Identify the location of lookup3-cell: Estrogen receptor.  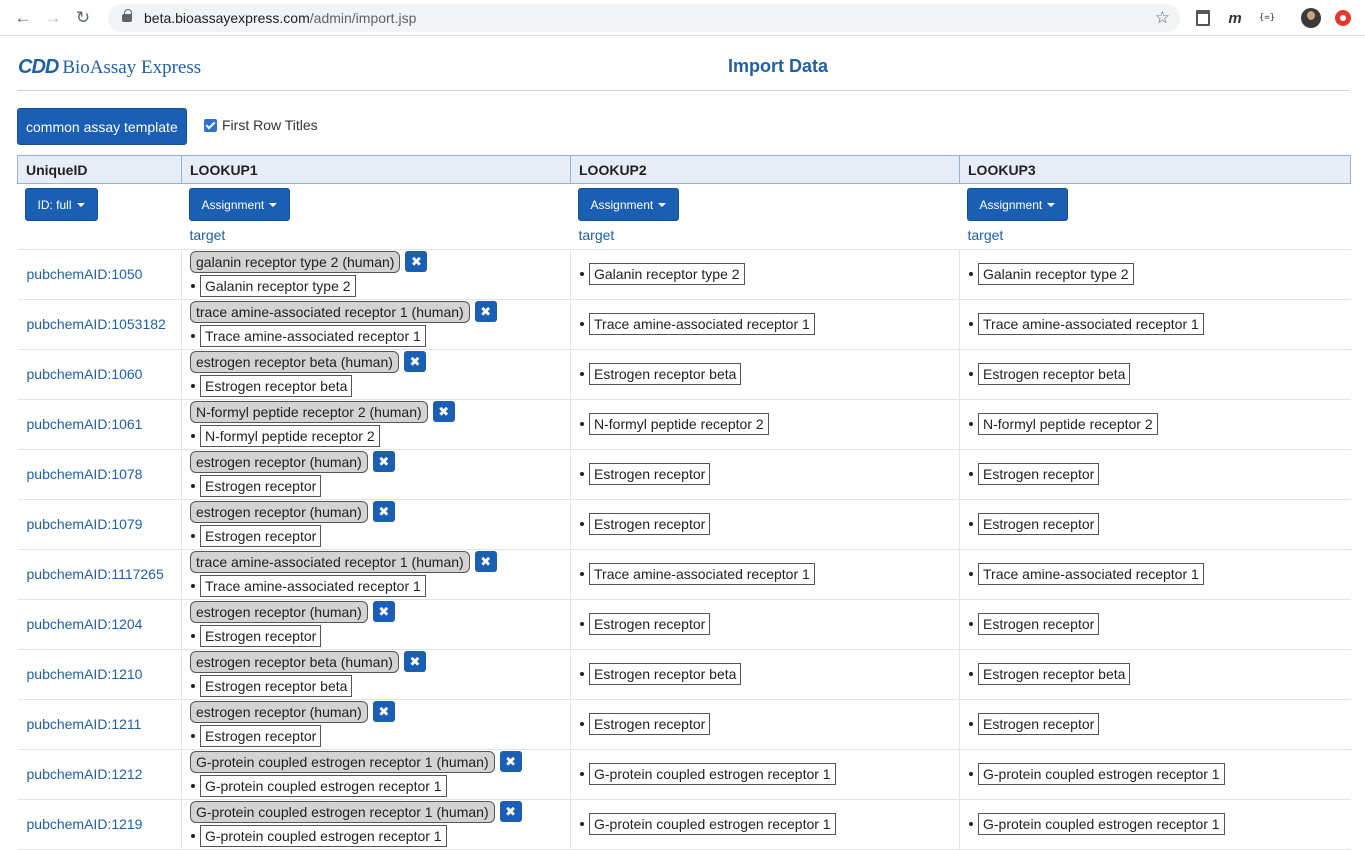
(1155, 624).